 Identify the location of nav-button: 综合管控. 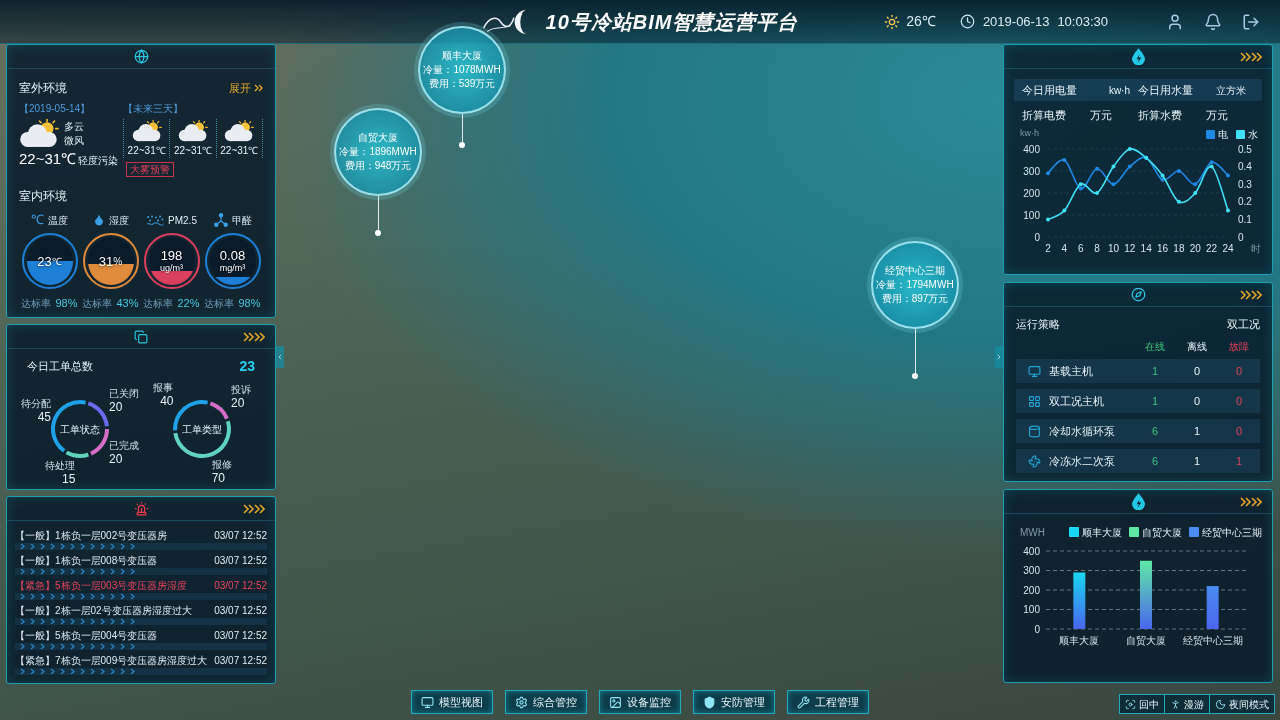
(546, 702).